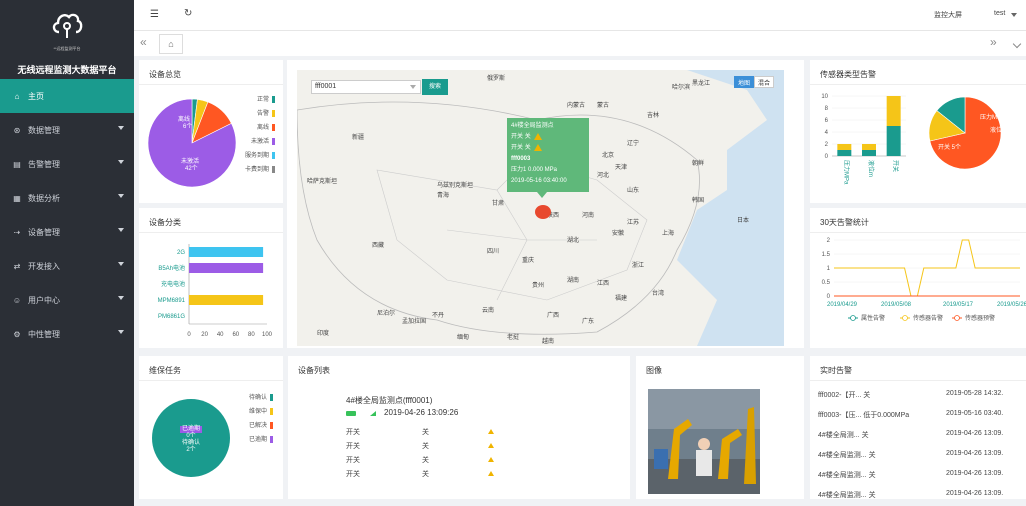 This screenshot has width=1026, height=506. Describe the element at coordinates (17, 164) in the screenshot. I see `bell-icon: ▤` at that location.